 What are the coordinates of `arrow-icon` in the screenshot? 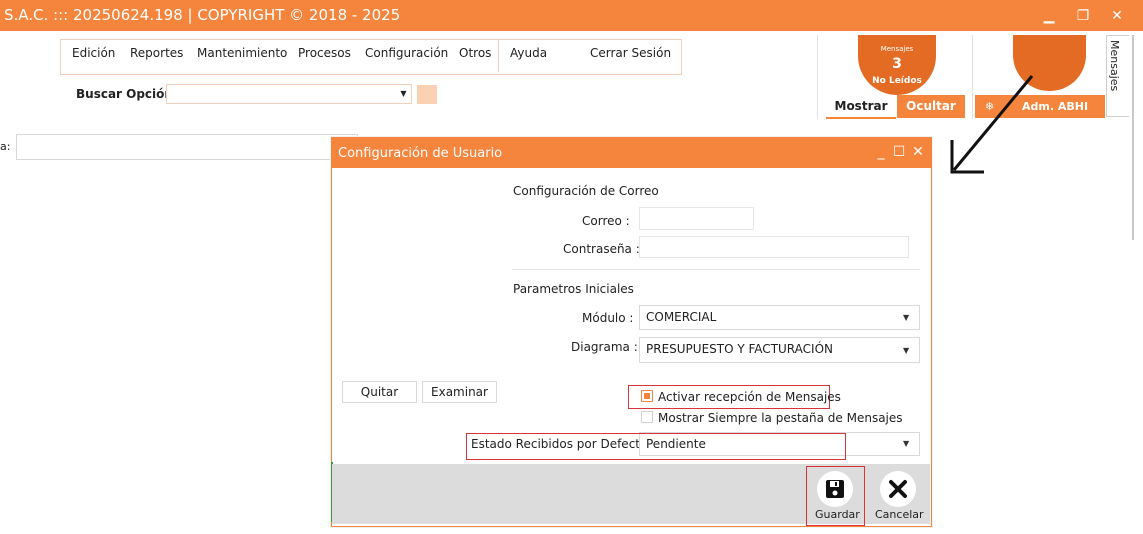 It's located at (992, 124).